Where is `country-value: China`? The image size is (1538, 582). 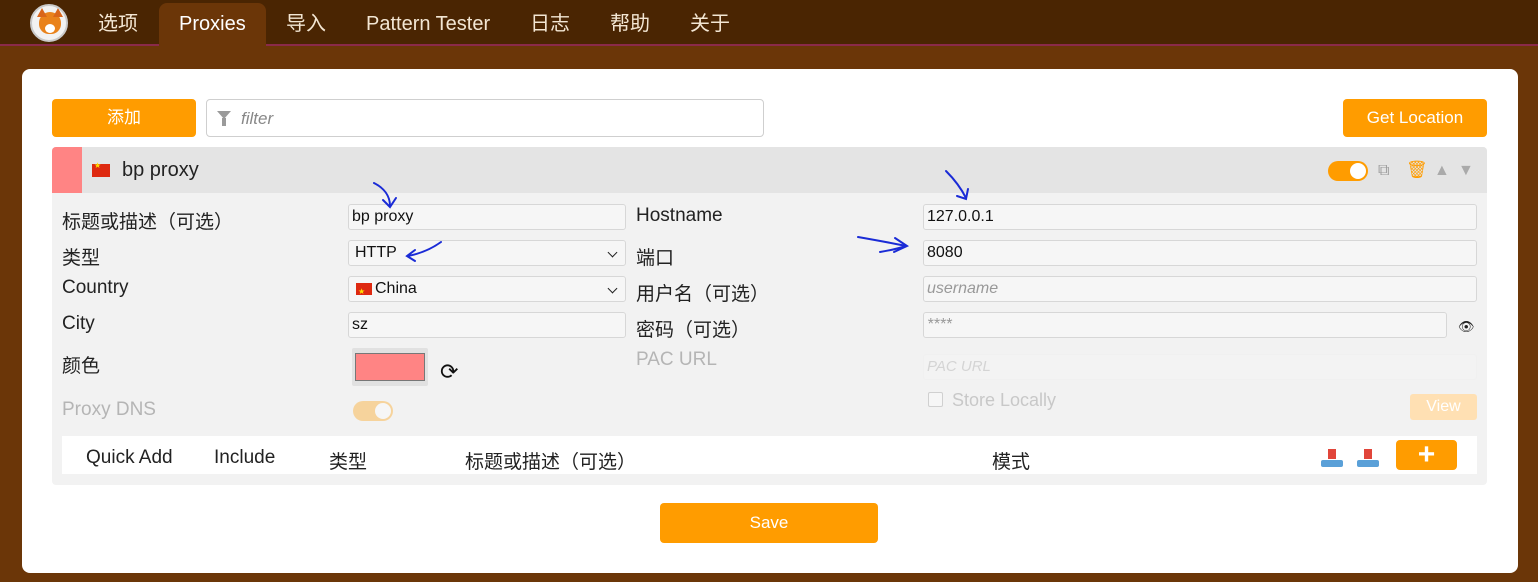
country-value: China is located at coordinates (396, 288).